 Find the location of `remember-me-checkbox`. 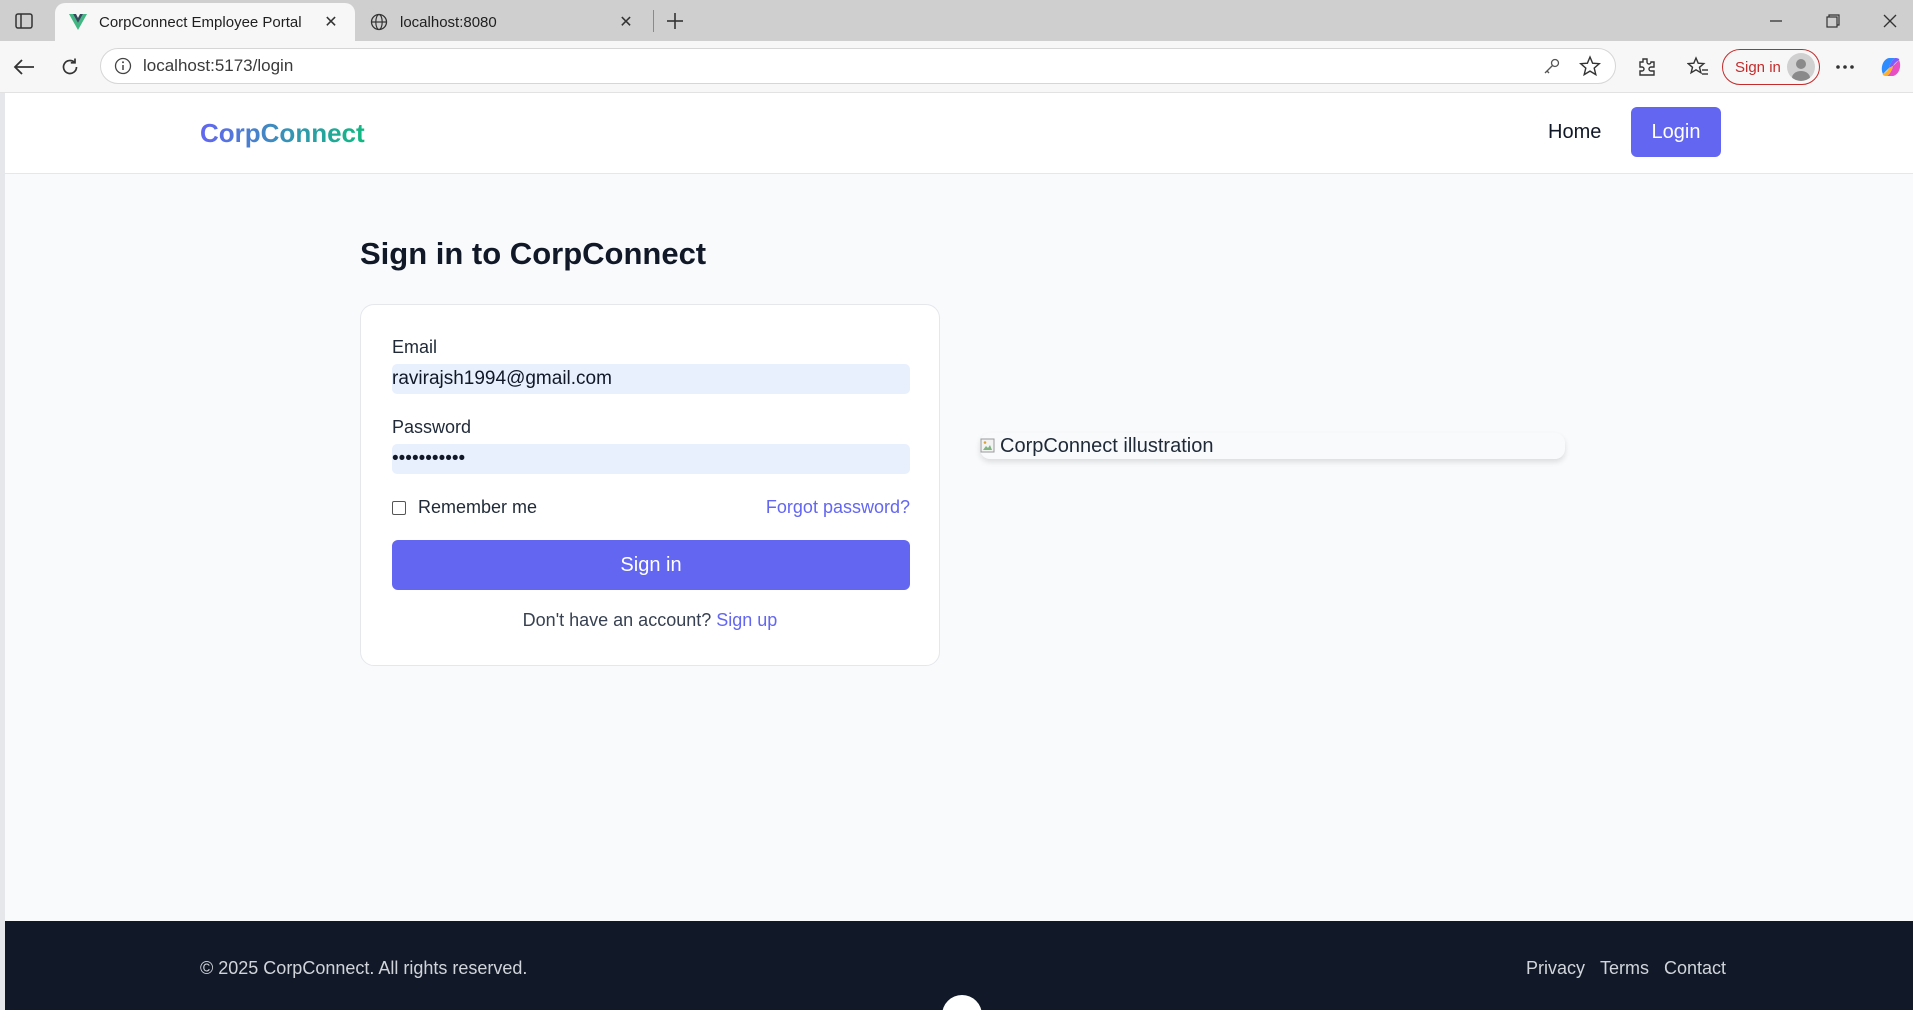

remember-me-checkbox is located at coordinates (399, 507).